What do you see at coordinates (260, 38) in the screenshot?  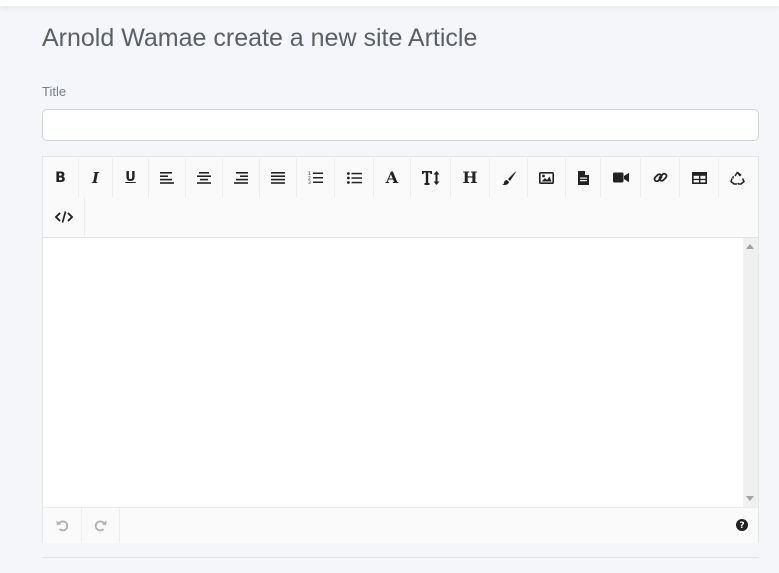 I see `page-title: Arnold Wamae create a new site Article` at bounding box center [260, 38].